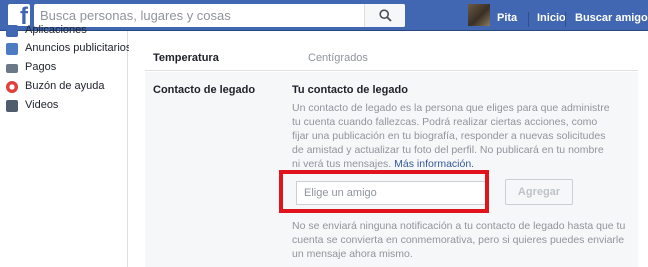 The height and width of the screenshot is (267, 648). What do you see at coordinates (338, 58) in the screenshot?
I see `temperature-value: Centígrados` at bounding box center [338, 58].